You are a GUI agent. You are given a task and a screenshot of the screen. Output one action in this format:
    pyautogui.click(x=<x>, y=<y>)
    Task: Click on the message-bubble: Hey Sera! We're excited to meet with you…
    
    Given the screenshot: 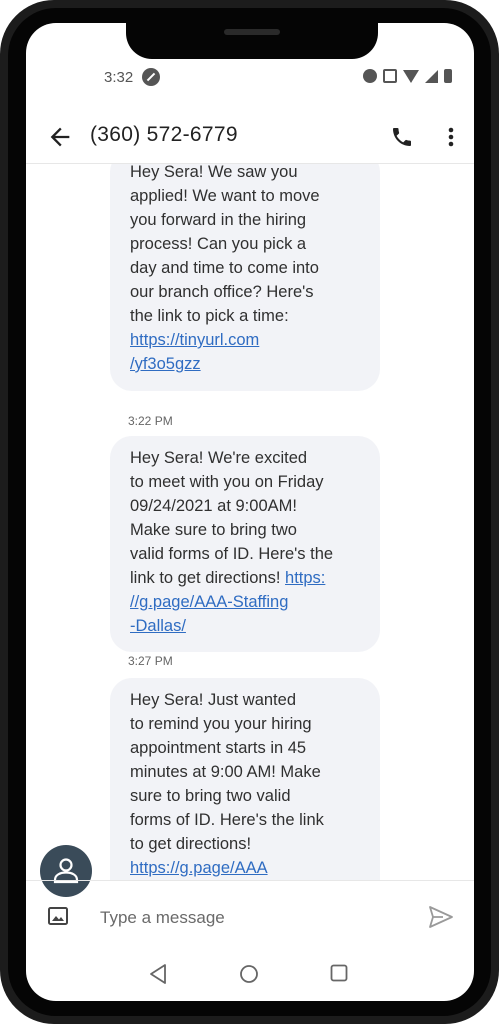 What is the action you would take?
    pyautogui.click(x=245, y=544)
    